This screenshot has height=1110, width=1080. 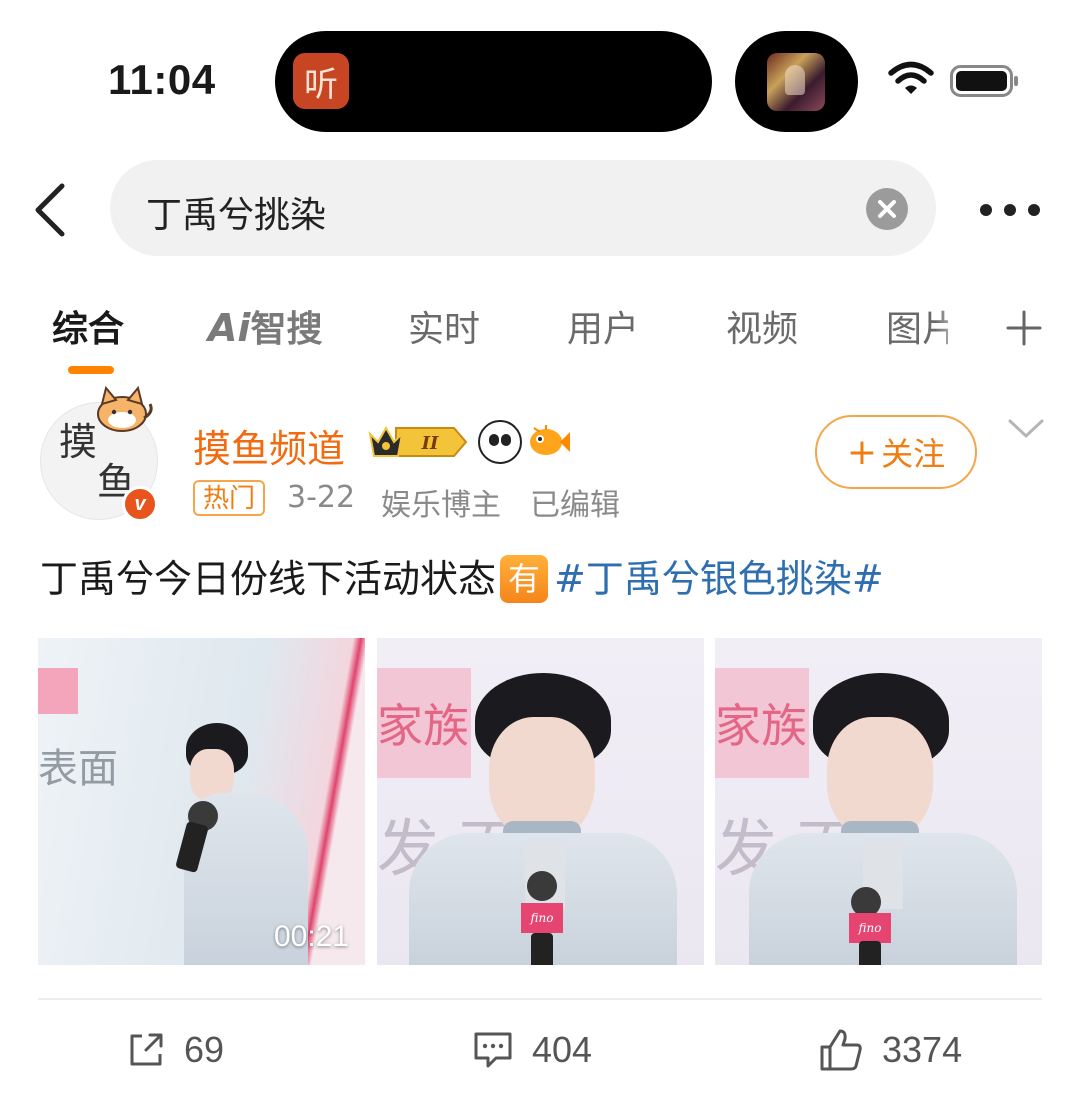 What do you see at coordinates (1010, 210) in the screenshot?
I see `more-options-icon` at bounding box center [1010, 210].